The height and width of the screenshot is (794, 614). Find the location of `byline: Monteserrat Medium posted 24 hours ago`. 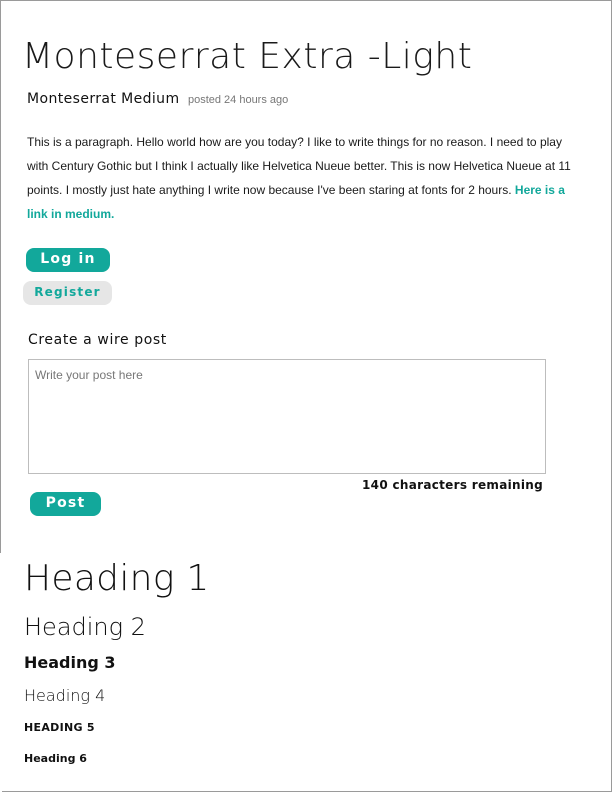

byline: Monteserrat Medium posted 24 hours ago is located at coordinates (157, 99).